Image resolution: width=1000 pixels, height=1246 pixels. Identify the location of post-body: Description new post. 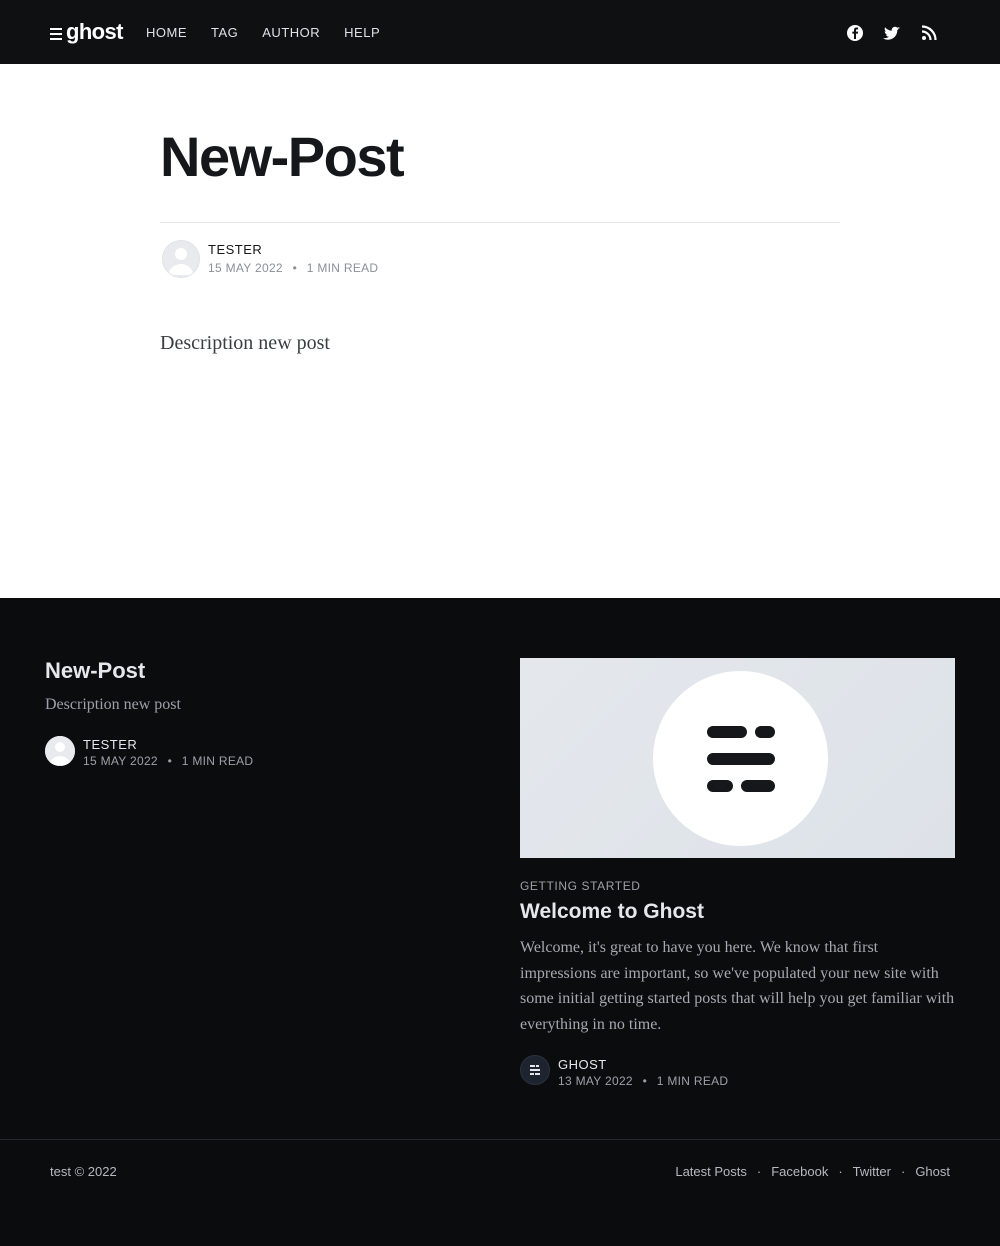
(245, 343).